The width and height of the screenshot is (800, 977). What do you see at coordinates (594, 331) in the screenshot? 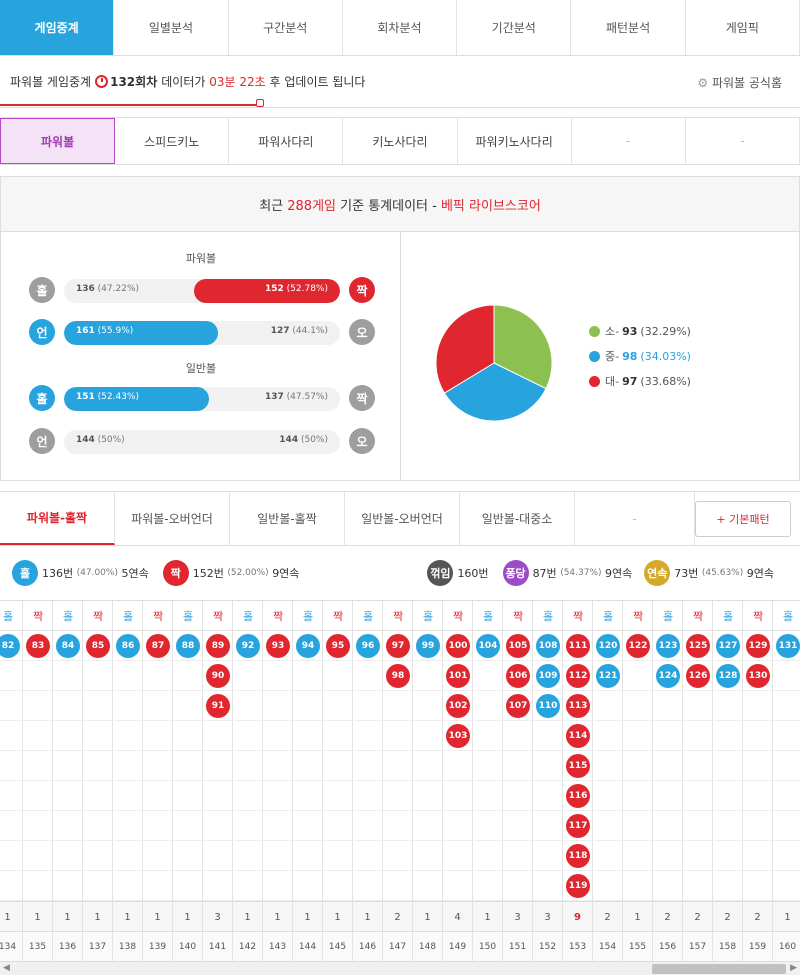
I see `legend-dot` at bounding box center [594, 331].